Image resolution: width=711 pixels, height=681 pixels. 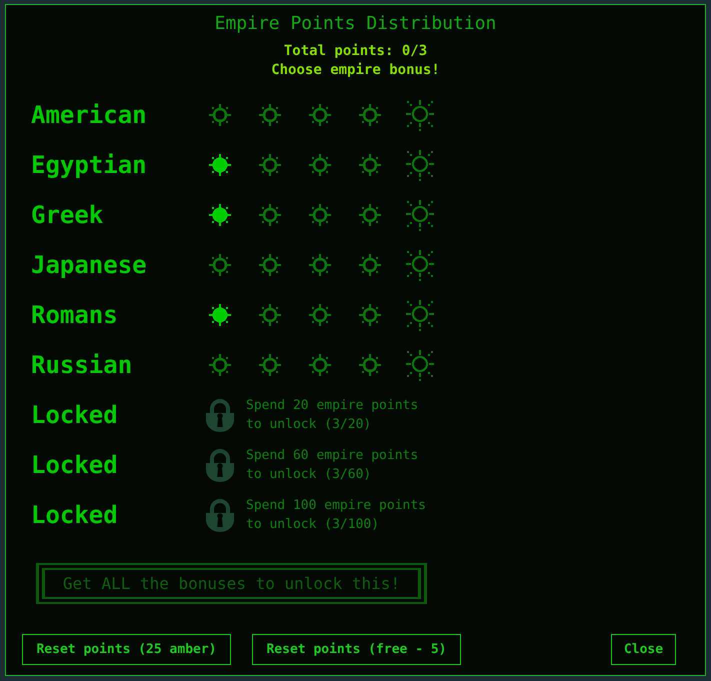 What do you see at coordinates (89, 115) in the screenshot?
I see `empire-name: American` at bounding box center [89, 115].